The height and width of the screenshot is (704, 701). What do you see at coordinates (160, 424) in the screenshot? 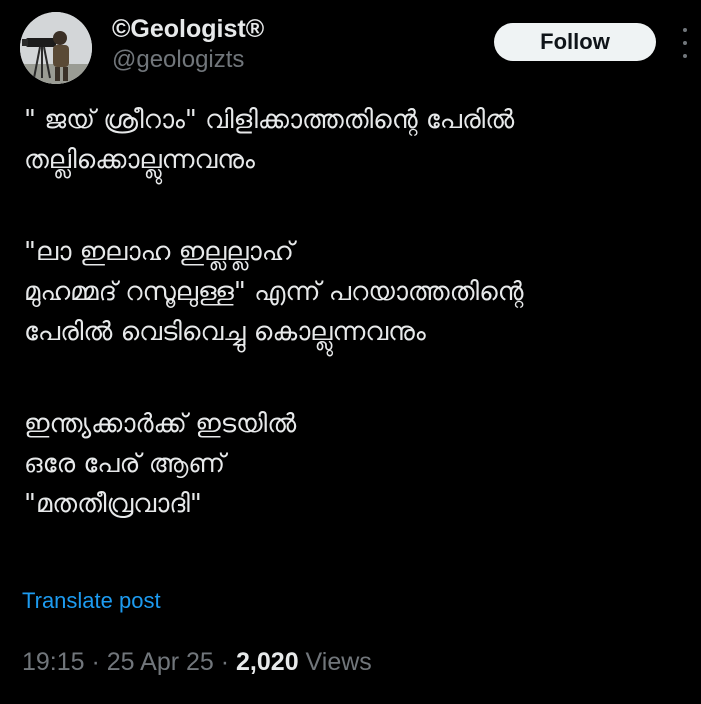
I see `tweet-line: ഇന്ത്യക്കാർക്ക് ഇടയിൽ` at bounding box center [160, 424].